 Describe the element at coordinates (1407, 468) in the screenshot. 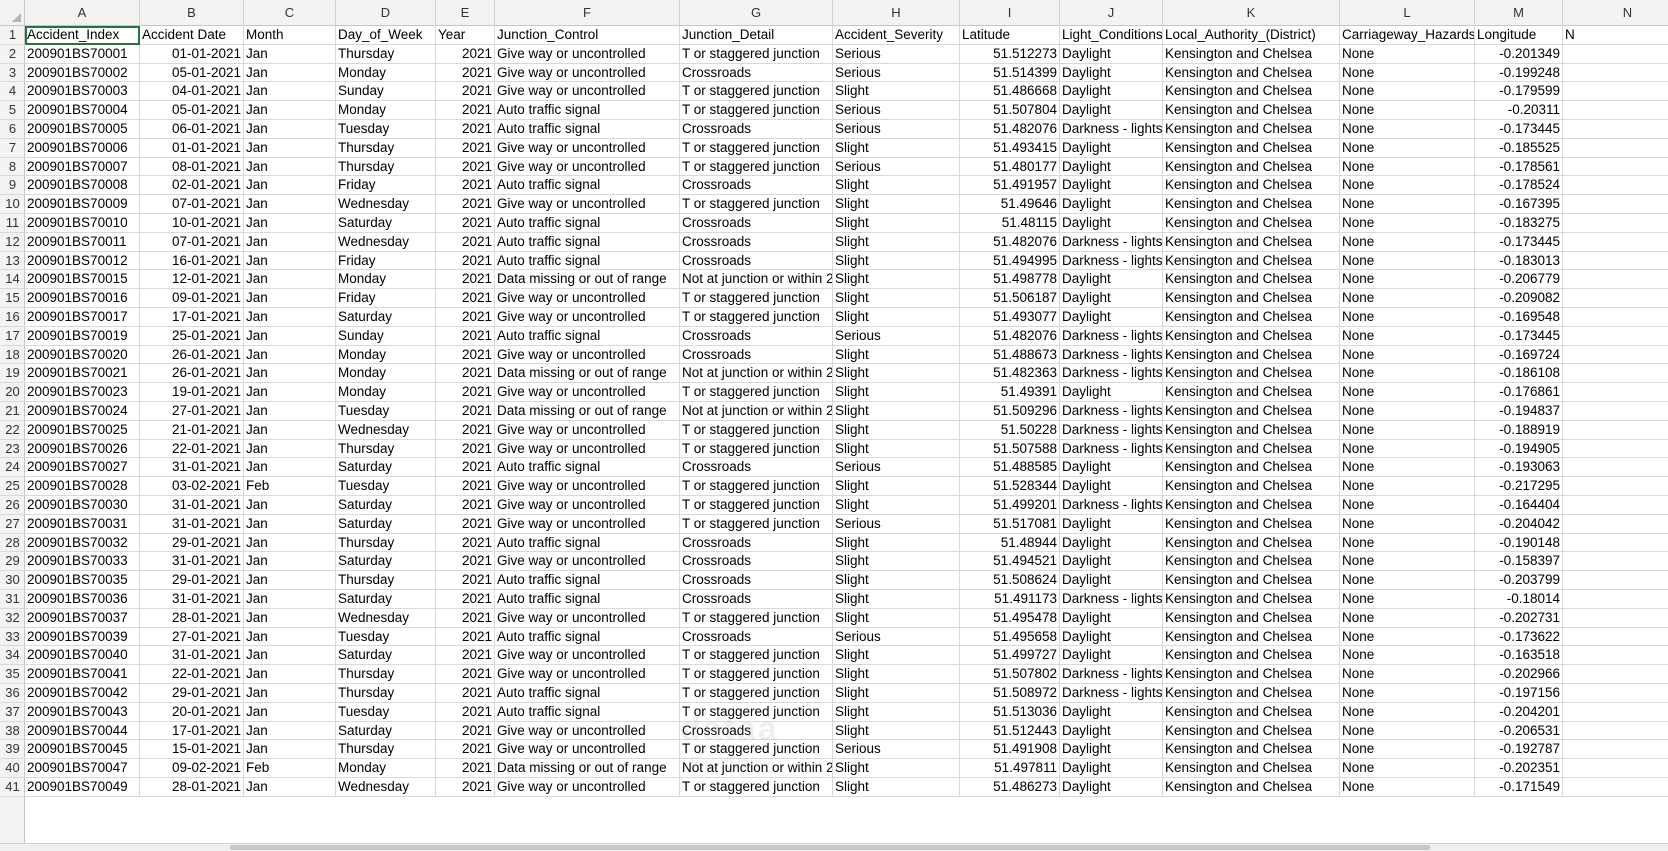

I see `cell-l24: None` at that location.